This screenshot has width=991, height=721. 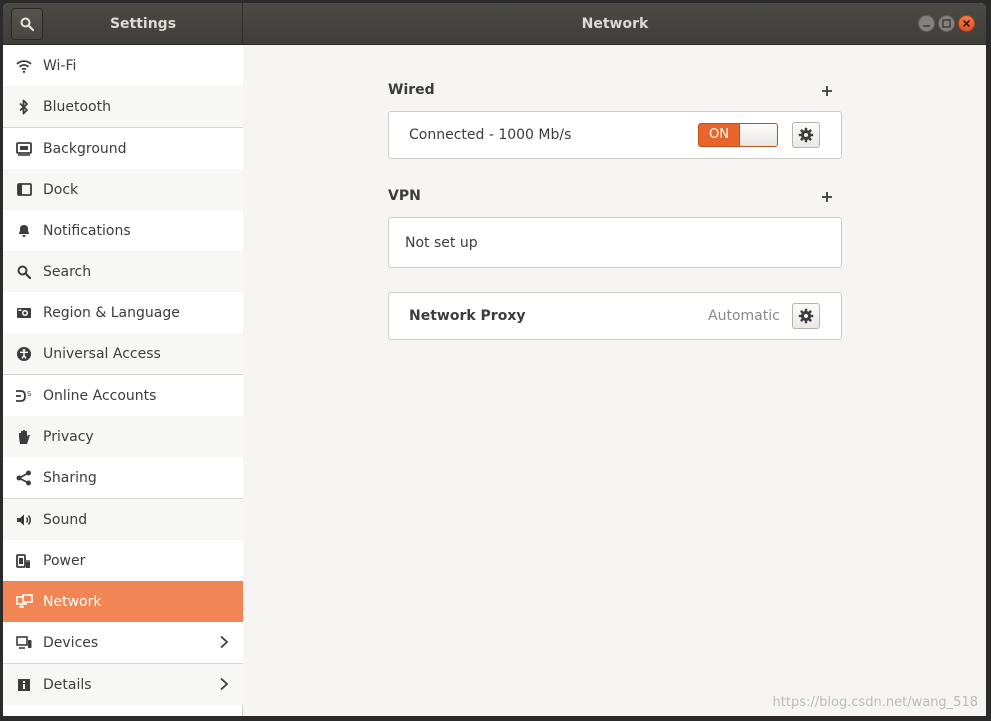 I want to click on wired-section-title: Wired, so click(x=411, y=90).